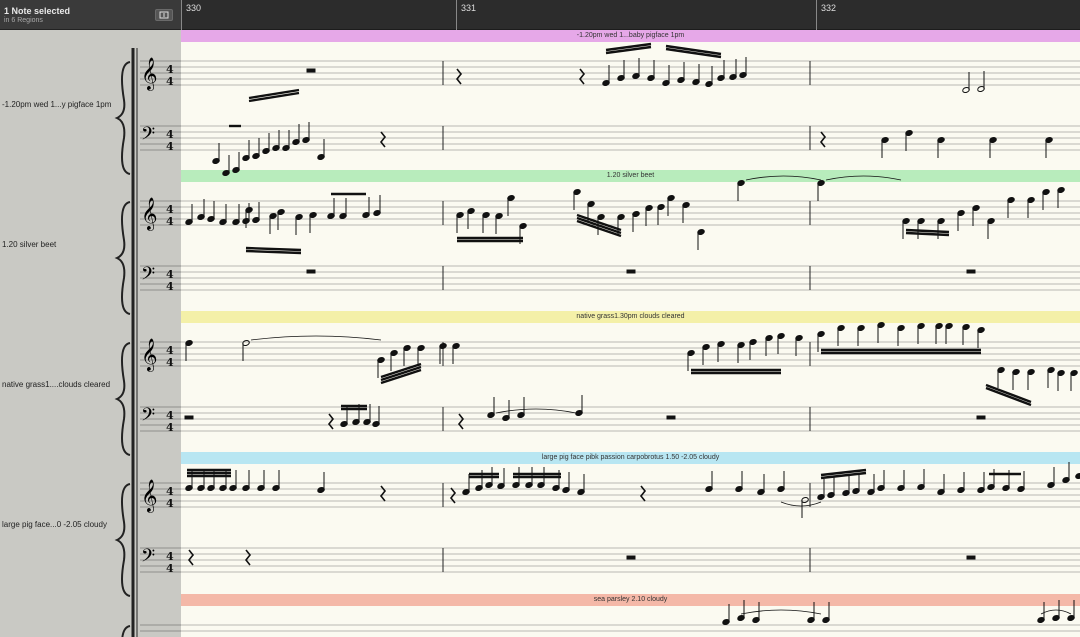 The image size is (1080, 637). I want to click on grand-staff-4: 𝄞 𝄢 4 4 4 4, so click(147, 538).